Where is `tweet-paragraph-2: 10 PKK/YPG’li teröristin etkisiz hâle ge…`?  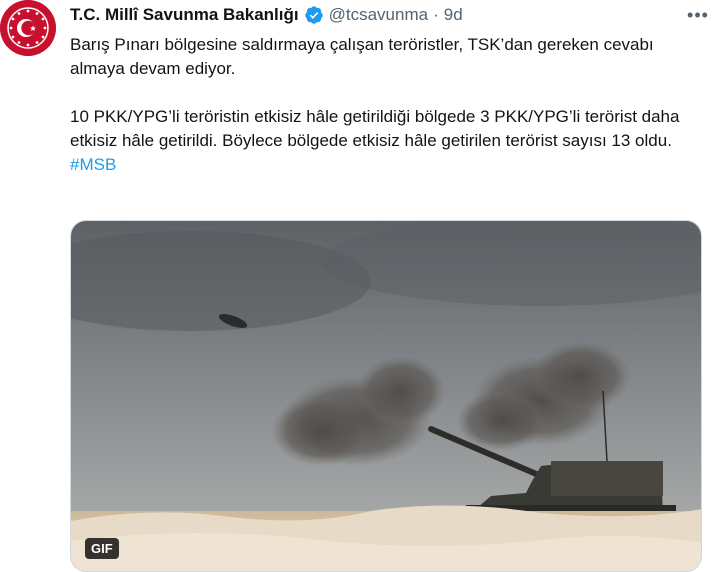 tweet-paragraph-2: 10 PKK/YPG’li teröristin etkisiz hâle ge… is located at coordinates (375, 128).